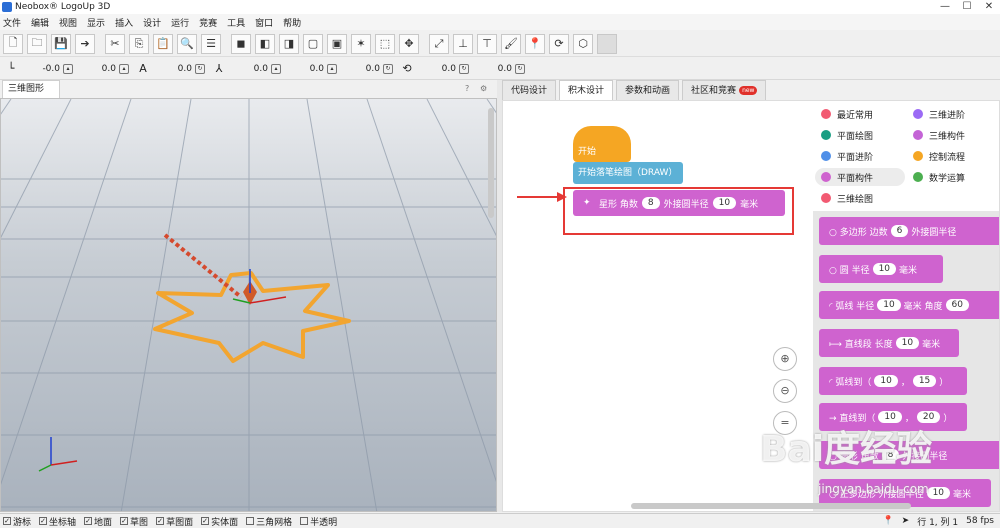 Image resolution: width=1000 pixels, height=528 pixels. Describe the element at coordinates (163, 43) in the screenshot. I see `paste-icon: 📋` at that location.